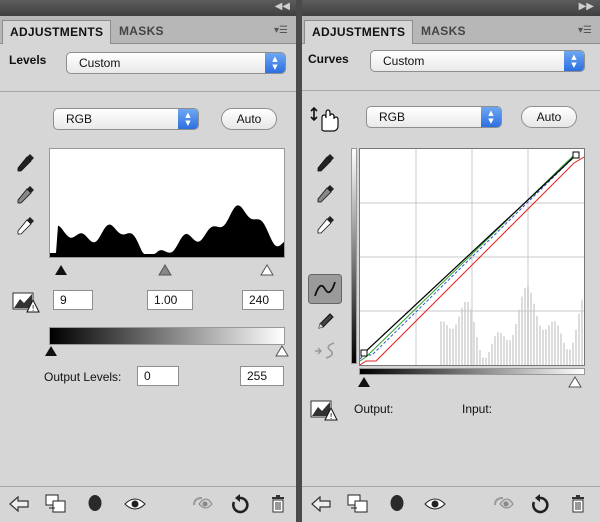 The width and height of the screenshot is (600, 522). What do you see at coordinates (170, 300) in the screenshot?
I see `input-gamma-field: 1.00` at bounding box center [170, 300].